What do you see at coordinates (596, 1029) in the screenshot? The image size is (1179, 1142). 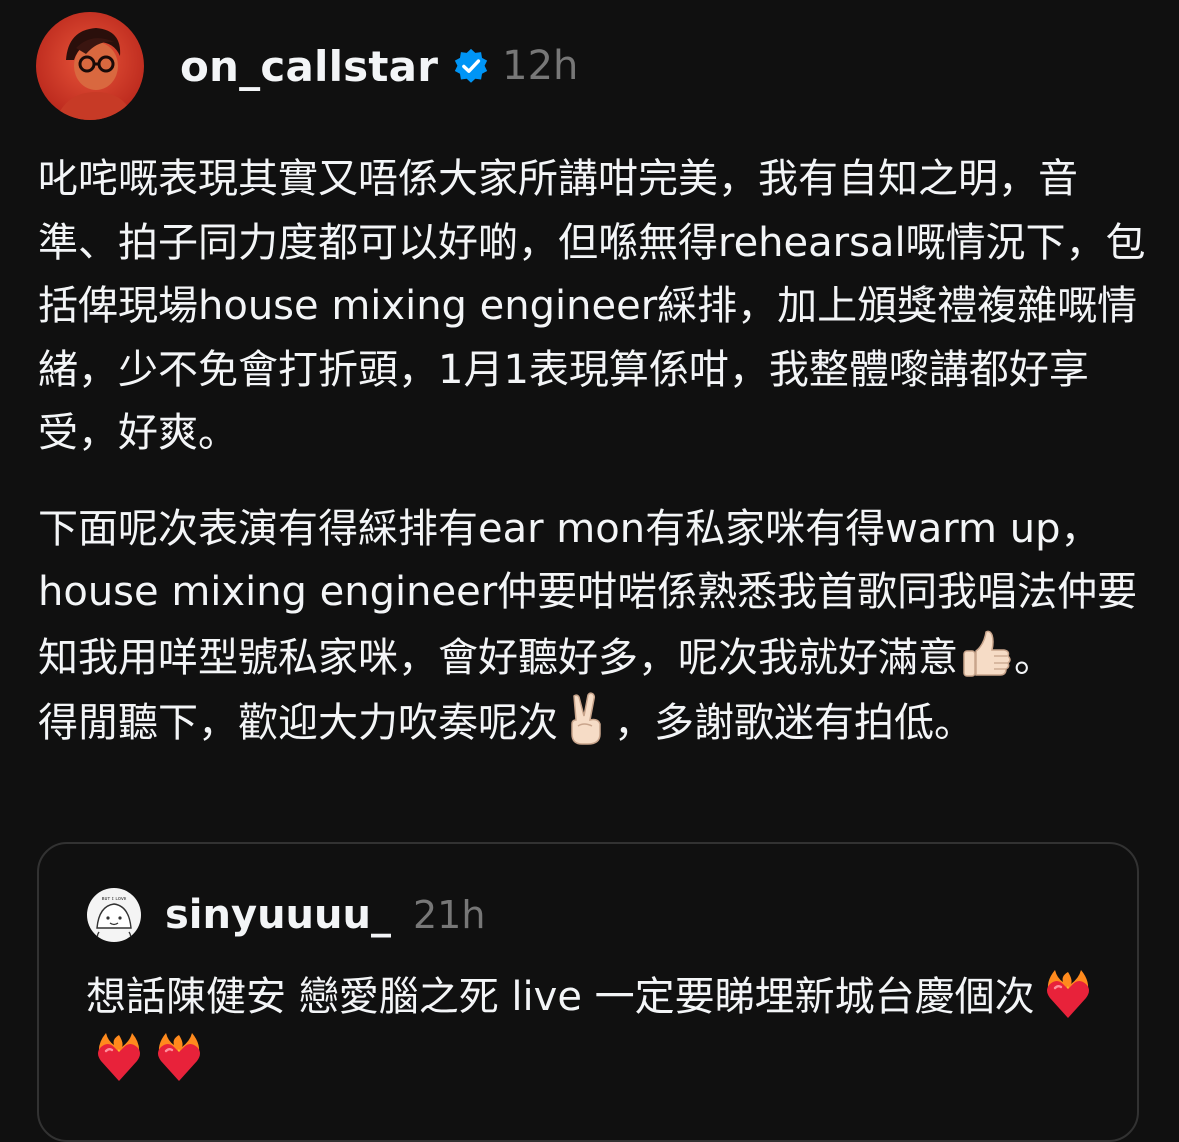 I see `quoted-post-body: 想話陳健安 戀愛腦之死 live 一定要睇埋新城台慶個次` at bounding box center [596, 1029].